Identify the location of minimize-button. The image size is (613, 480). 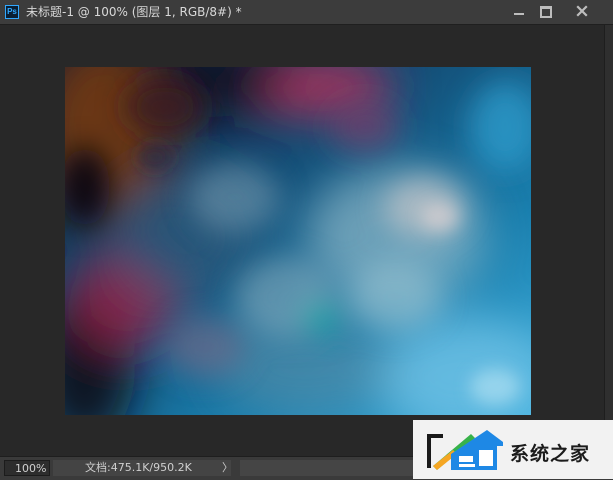
(519, 11).